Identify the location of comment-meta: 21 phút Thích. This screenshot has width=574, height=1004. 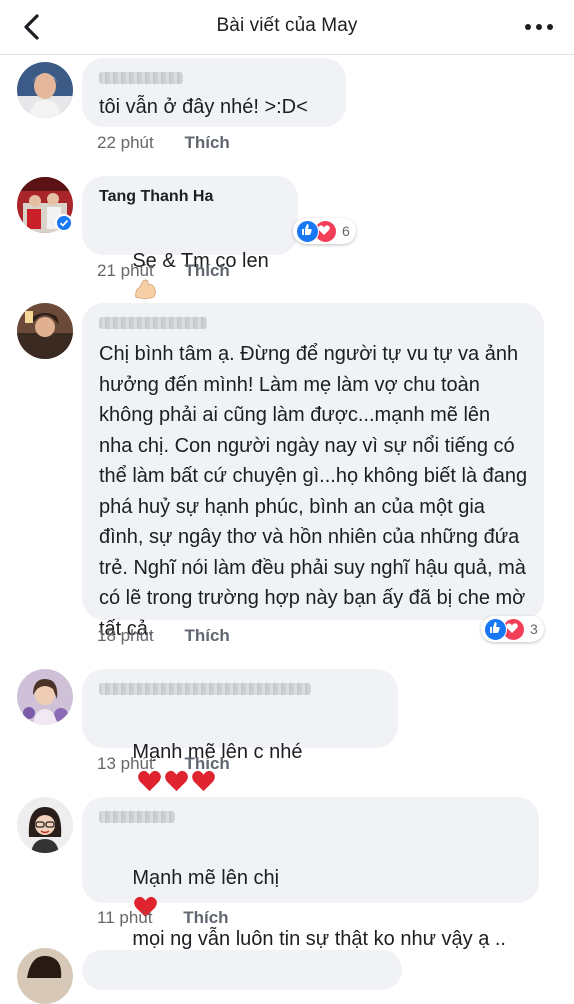
(163, 271).